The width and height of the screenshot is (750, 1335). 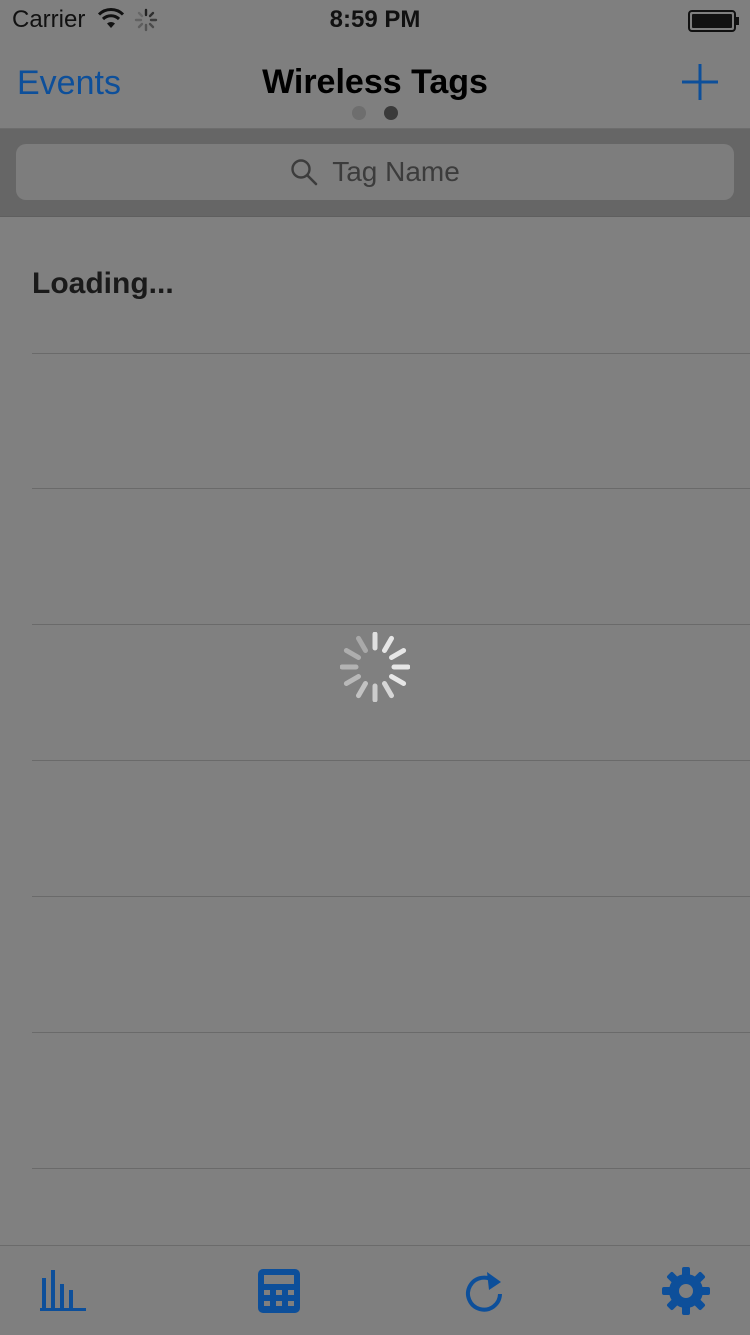 I want to click on page-title: Wireless Tags, so click(x=375, y=82).